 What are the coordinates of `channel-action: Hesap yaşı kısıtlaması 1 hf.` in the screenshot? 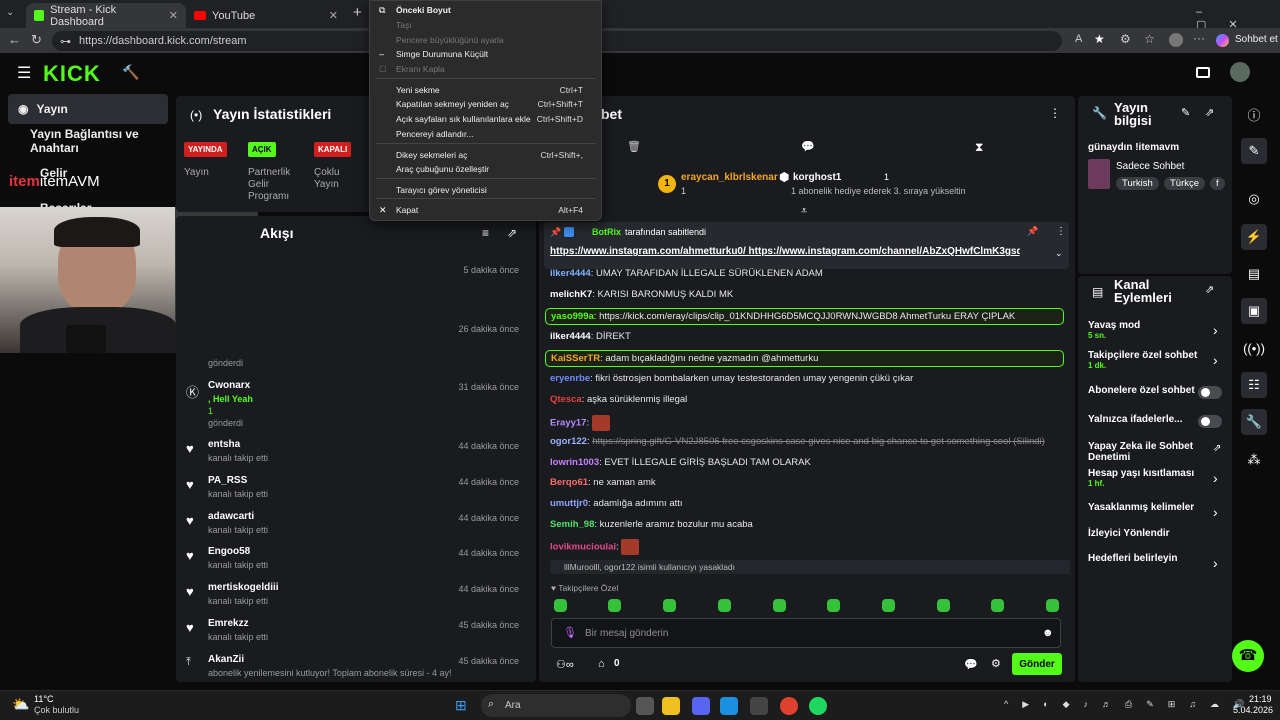 It's located at (1157, 478).